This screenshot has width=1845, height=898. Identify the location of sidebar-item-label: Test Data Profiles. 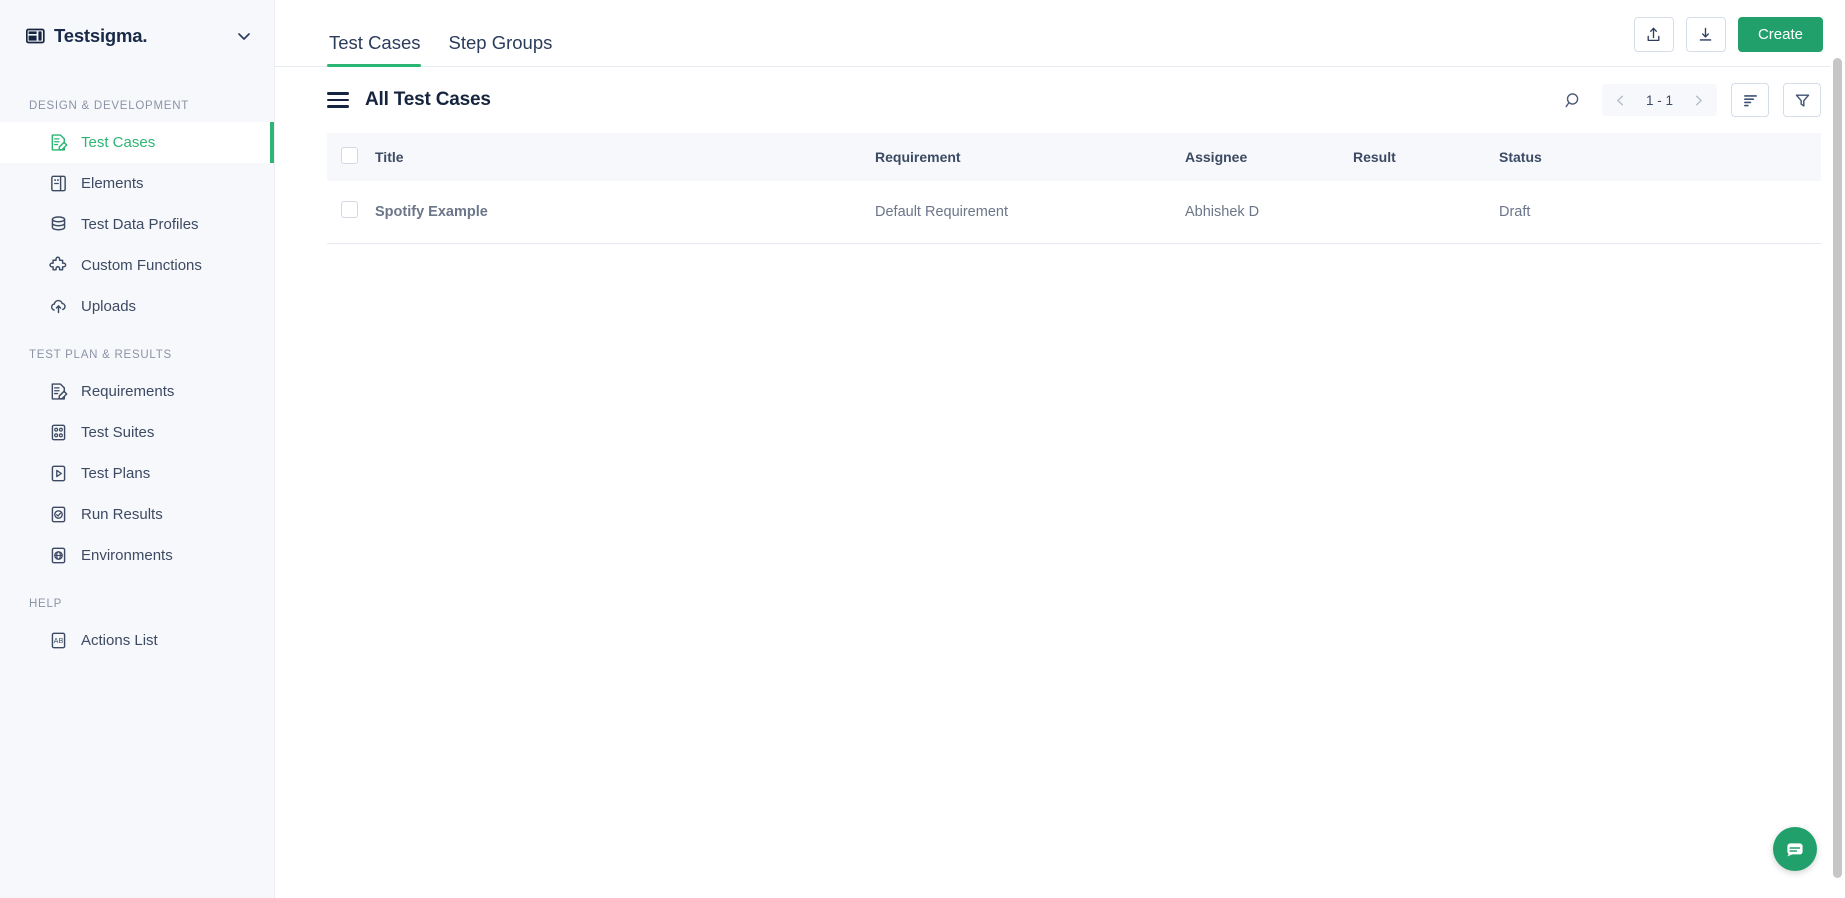
(140, 224).